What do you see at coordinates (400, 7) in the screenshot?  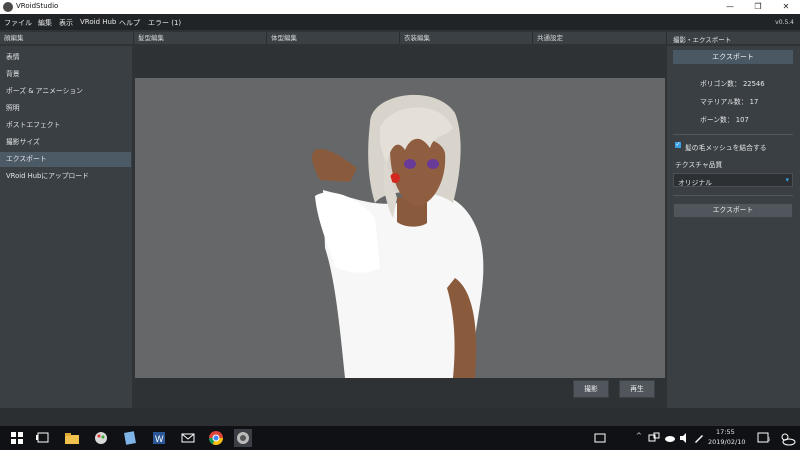 I see `title-bar: VRoidStudio — ❐ ✕` at bounding box center [400, 7].